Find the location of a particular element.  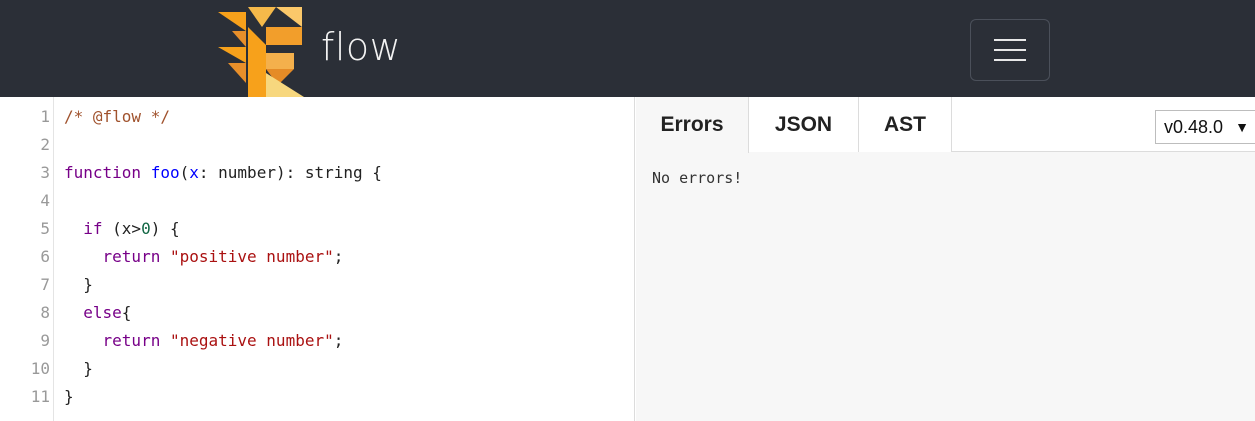

code-token: /* @flow */ is located at coordinates (117, 116).